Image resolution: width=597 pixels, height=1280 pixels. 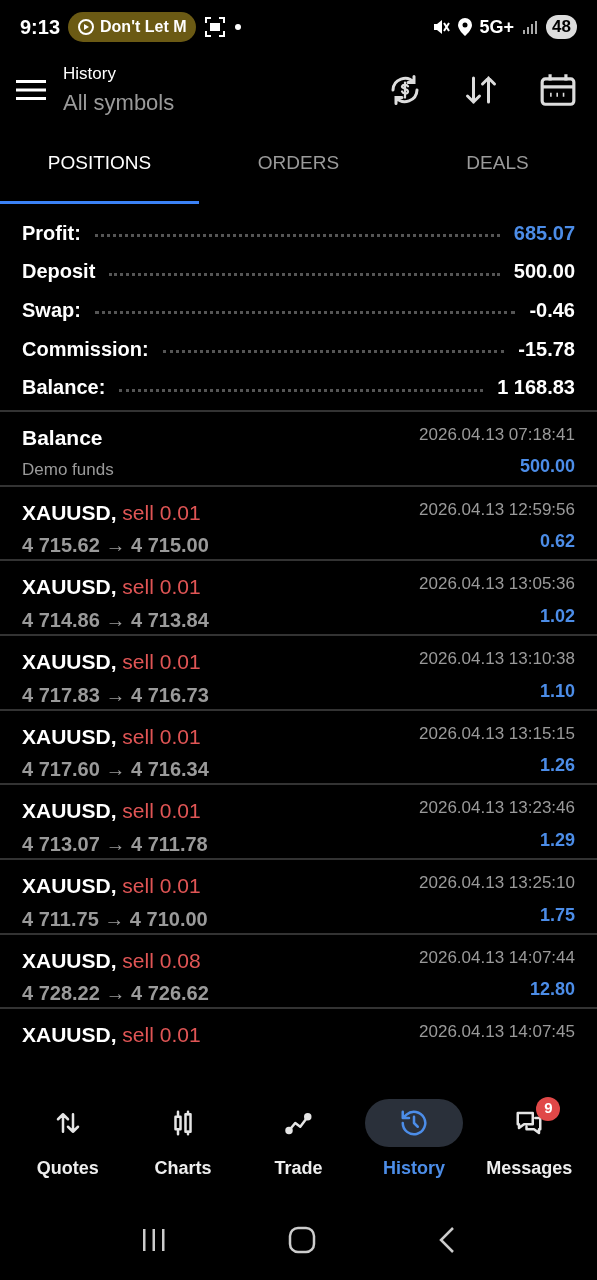 I want to click on price-change: 4 717.60 → 4 716.34, so click(x=115, y=770).